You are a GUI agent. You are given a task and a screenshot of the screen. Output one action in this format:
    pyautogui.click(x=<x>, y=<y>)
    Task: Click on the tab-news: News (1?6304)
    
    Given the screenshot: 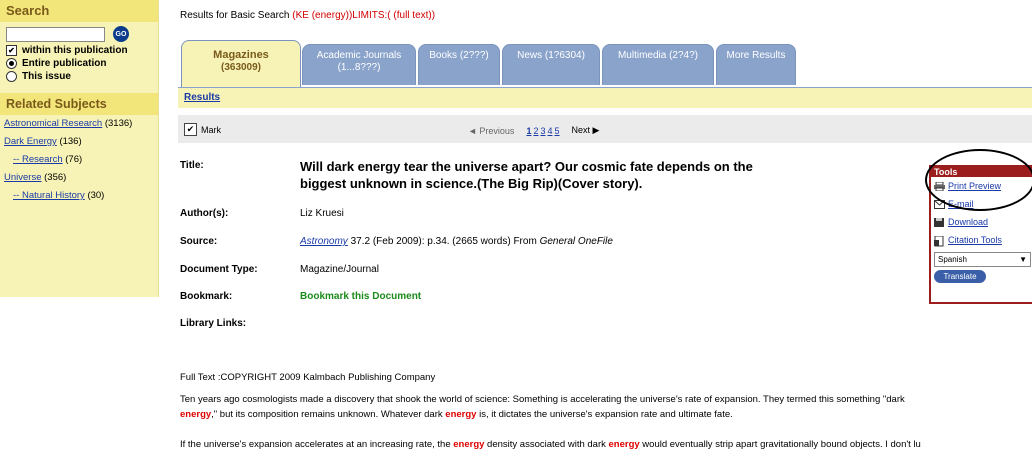 What is the action you would take?
    pyautogui.click(x=551, y=64)
    